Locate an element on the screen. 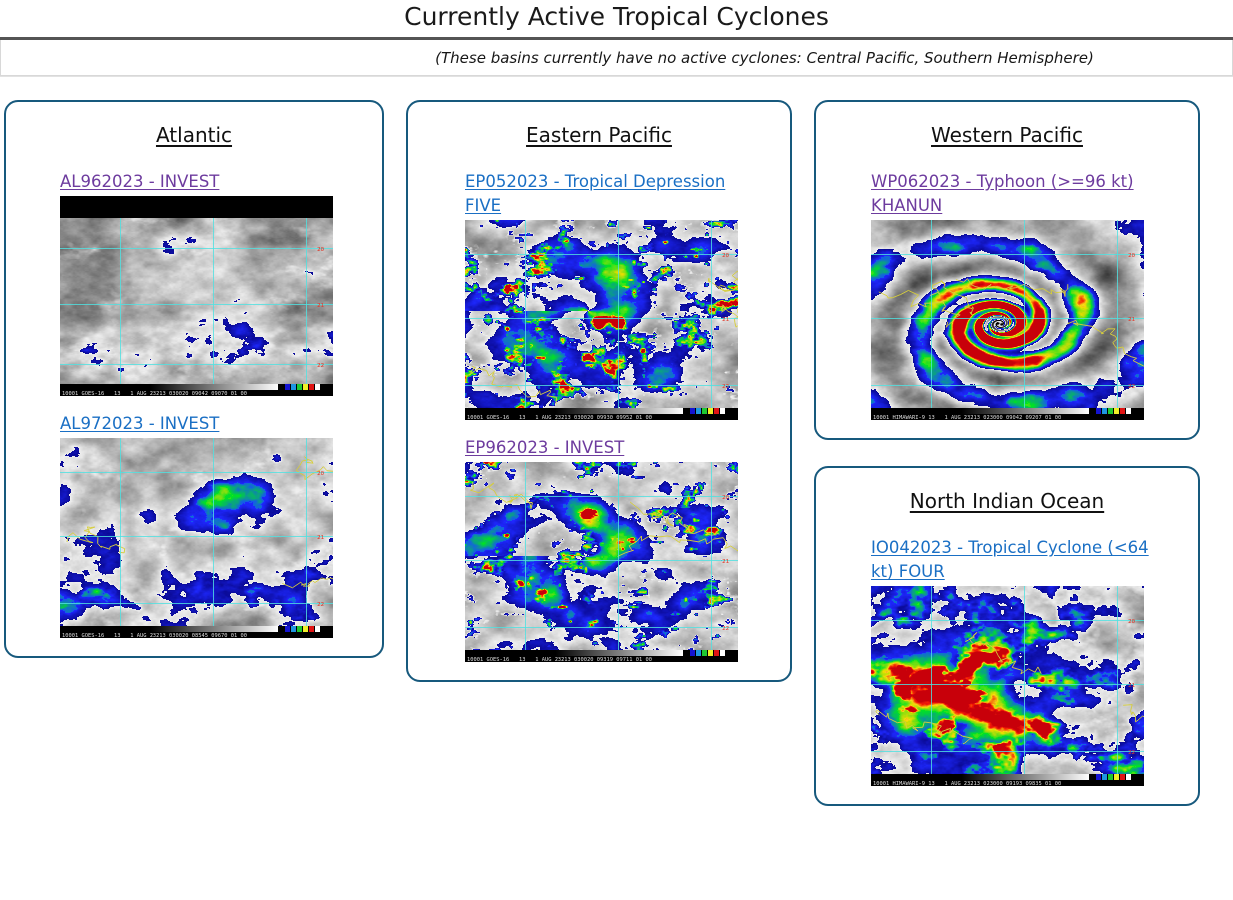 This screenshot has height=900, width=1233. storm-entry: WP062023 - Typhoon (>=96 kt) KHANUN is located at coordinates (1007, 295).